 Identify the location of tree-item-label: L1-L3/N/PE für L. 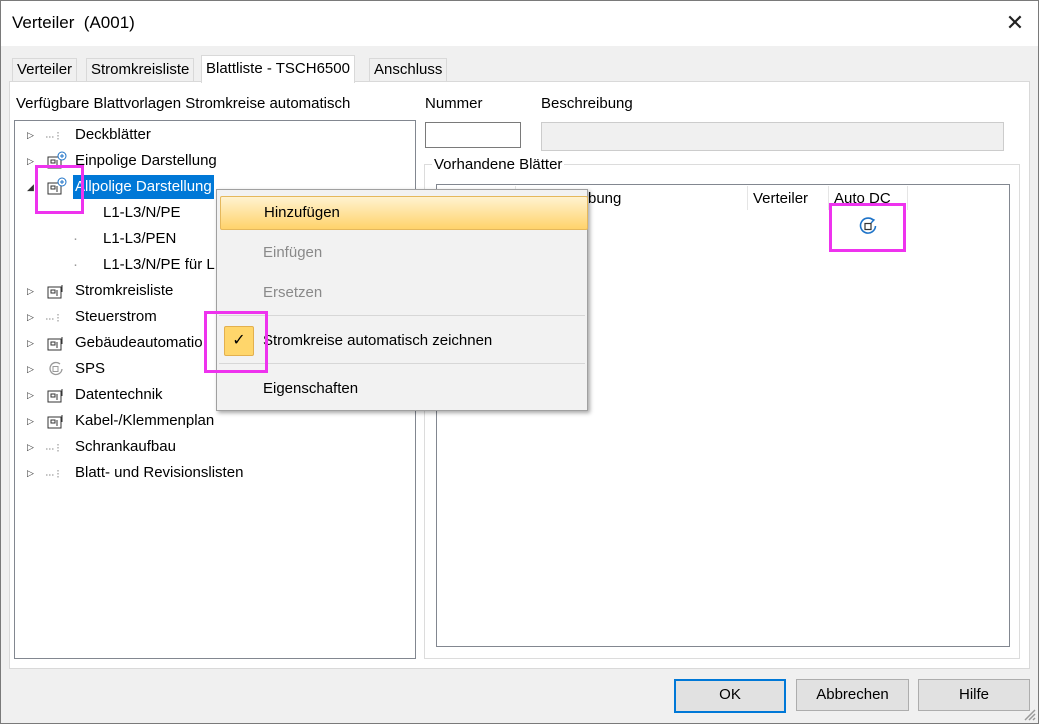
(159, 264).